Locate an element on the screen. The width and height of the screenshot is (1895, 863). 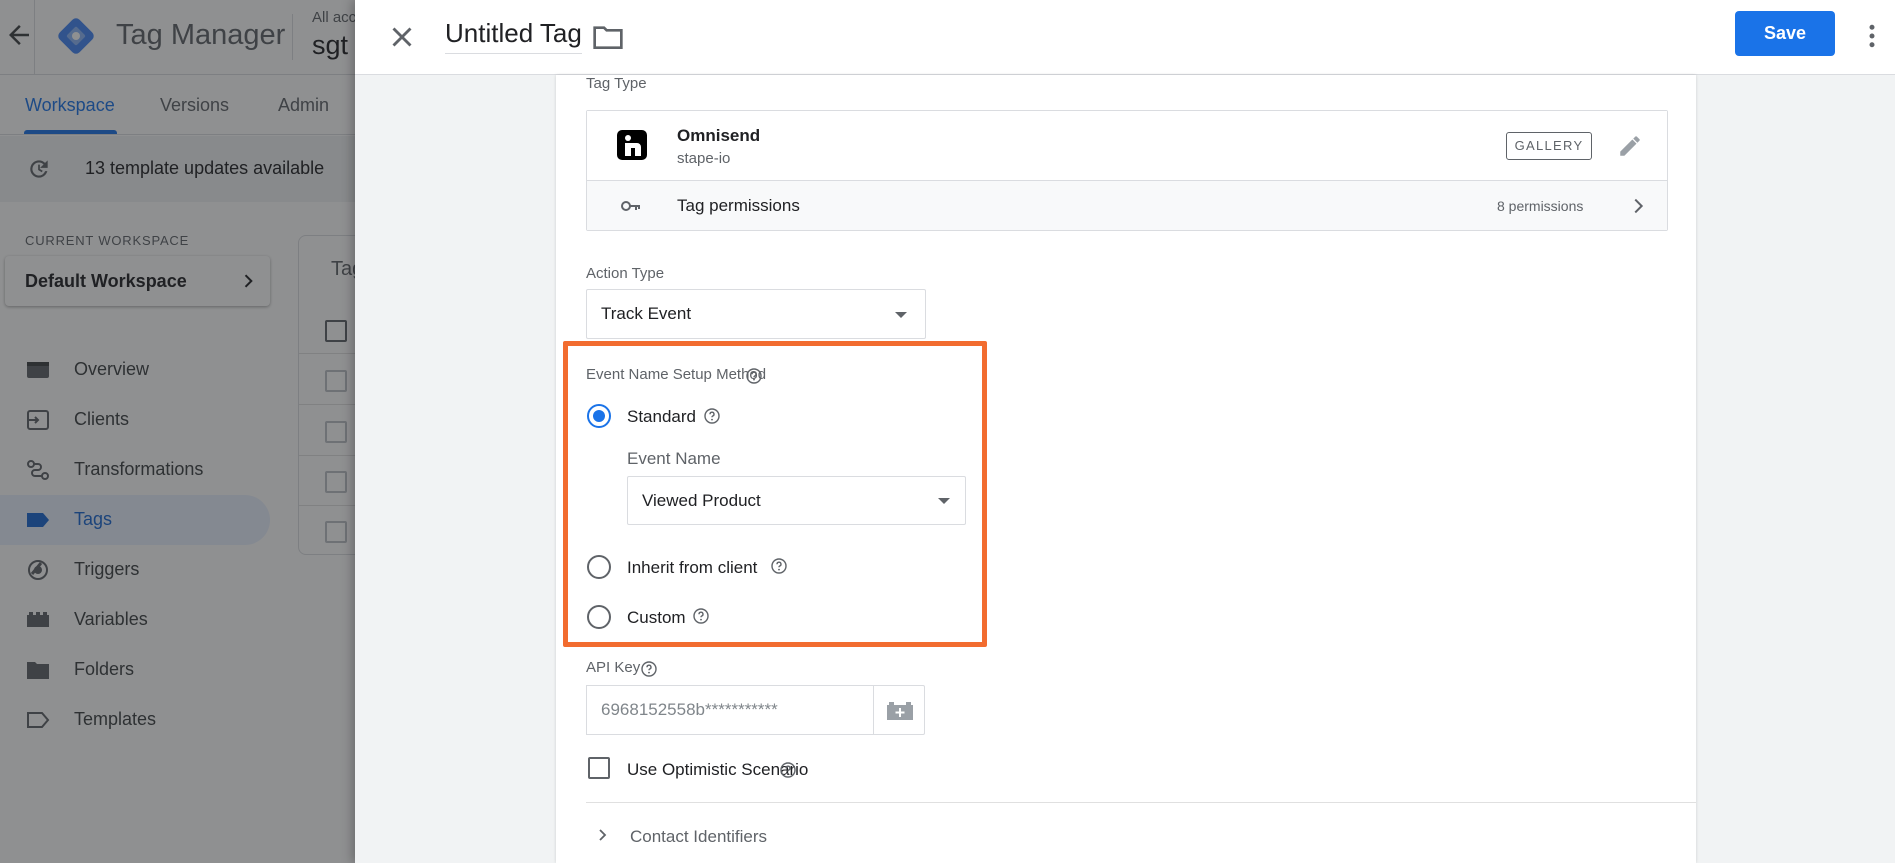
optimistic-scenario-checkbox is located at coordinates (599, 768).